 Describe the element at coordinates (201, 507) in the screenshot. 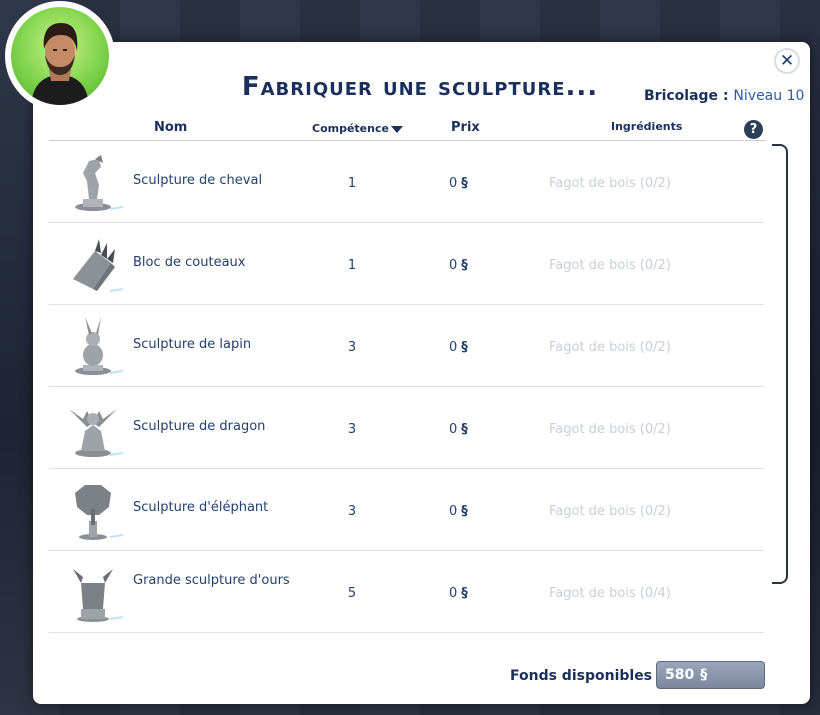

I see `recipe-name: Sculpture d'éléphant` at that location.